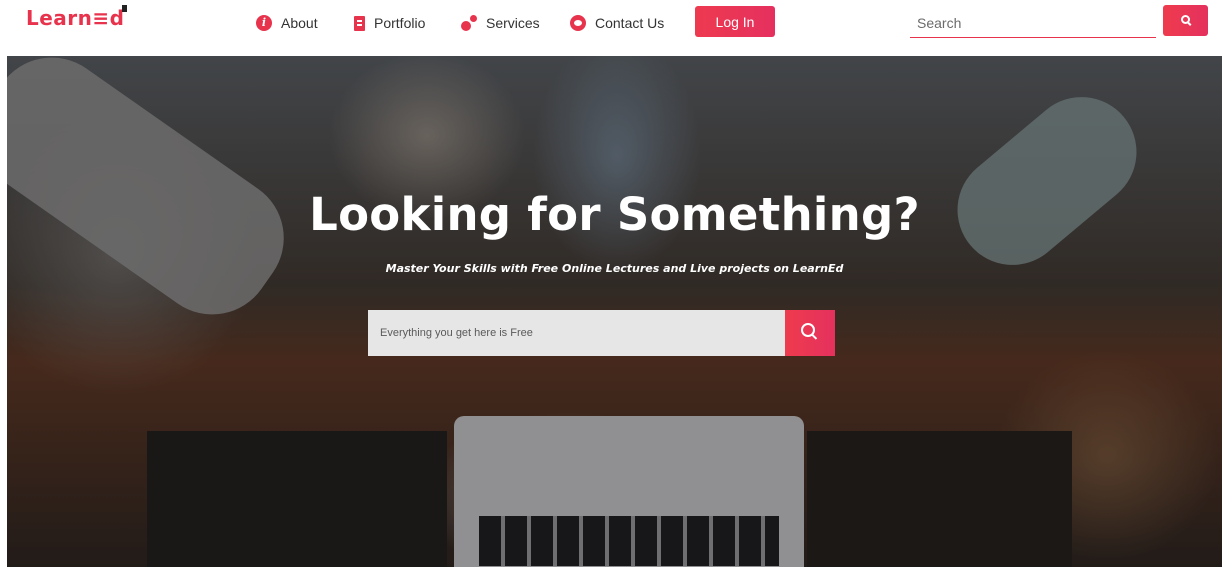 The height and width of the screenshot is (567, 1222). What do you see at coordinates (735, 21) in the screenshot?
I see `login-button: Log In` at bounding box center [735, 21].